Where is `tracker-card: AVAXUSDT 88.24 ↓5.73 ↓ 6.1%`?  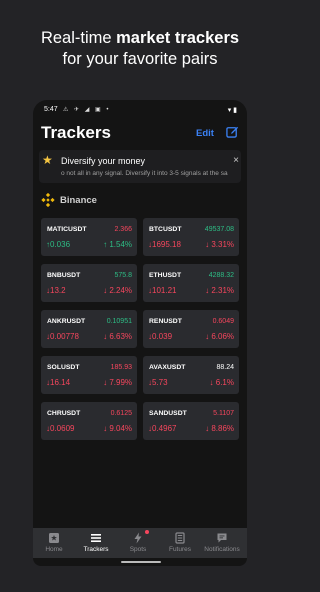 tracker-card: AVAXUSDT 88.24 ↓5.73 ↓ 6.1% is located at coordinates (191, 375).